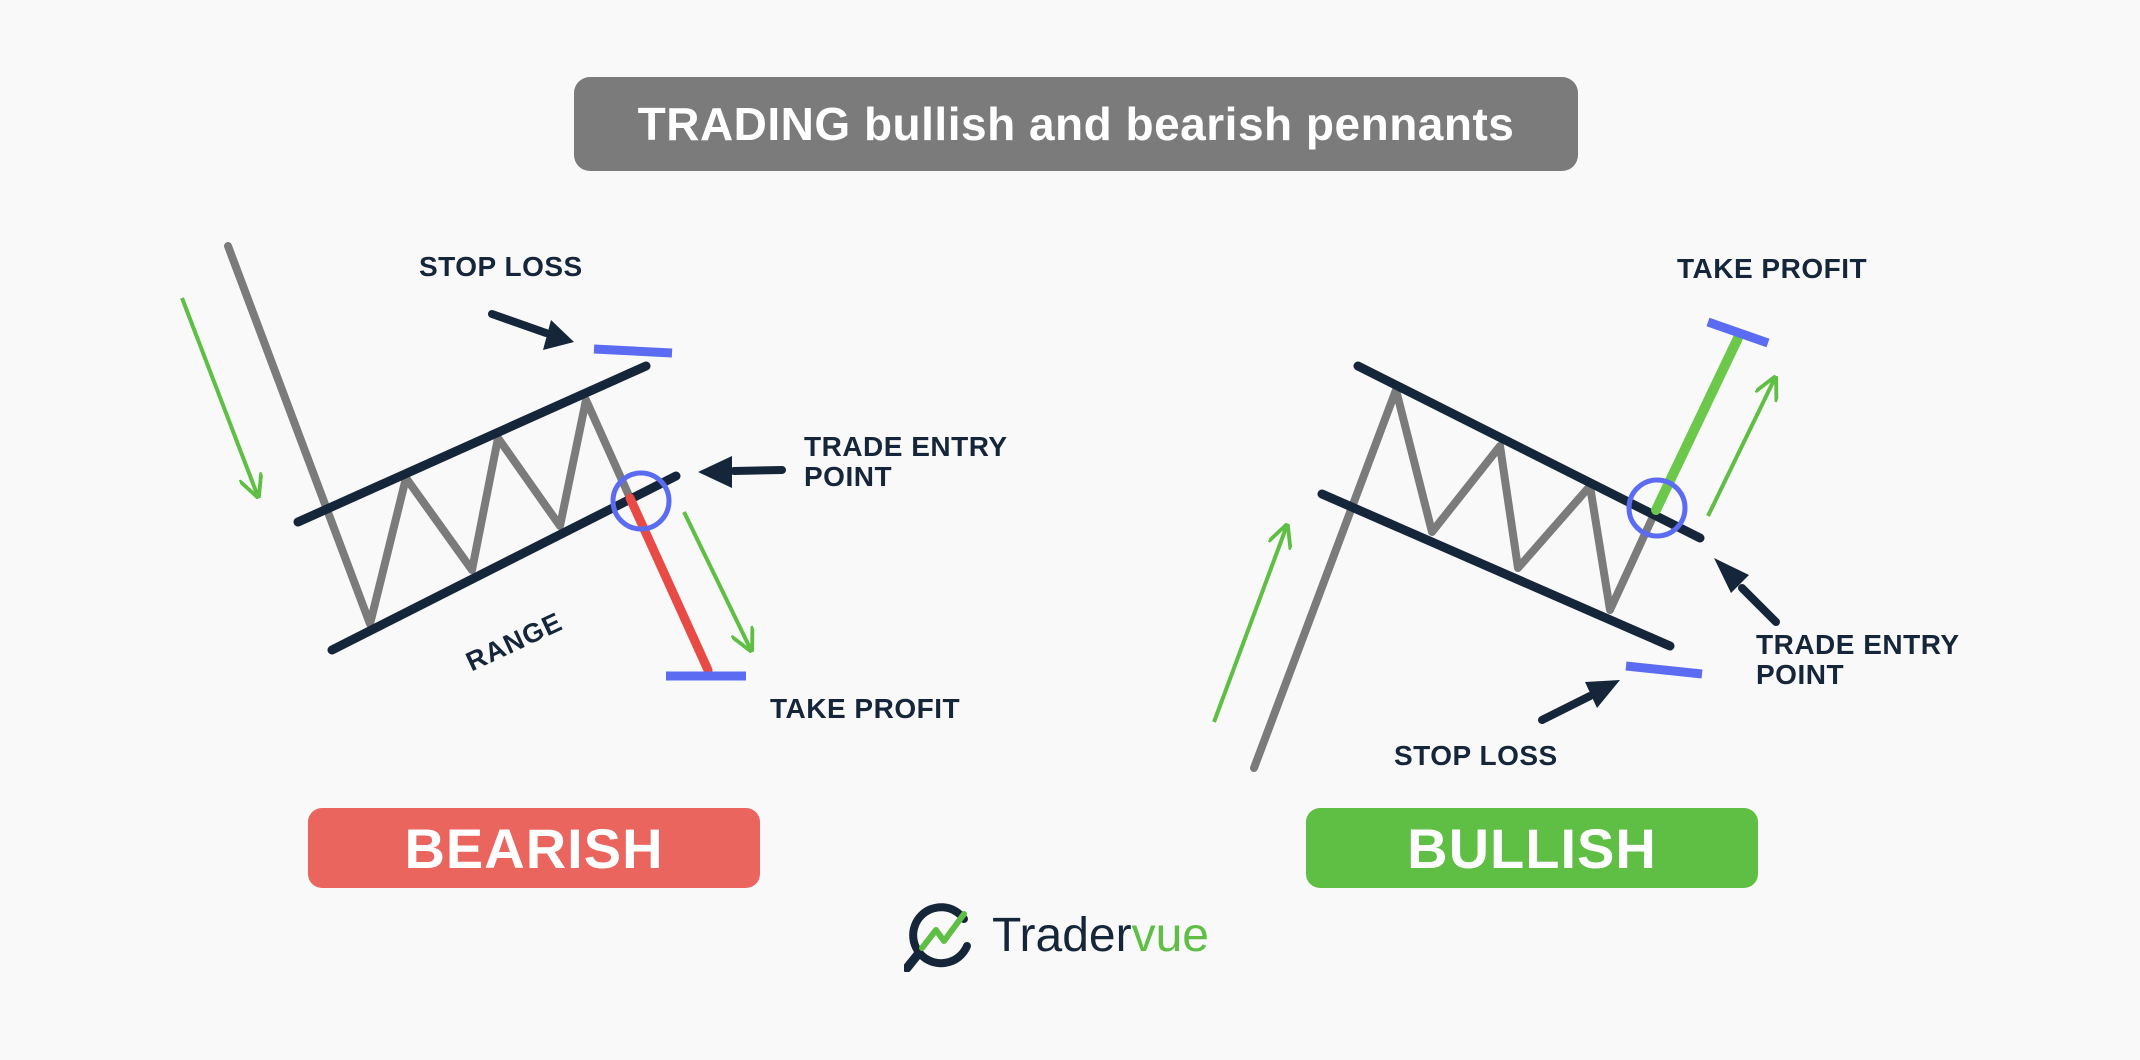 The height and width of the screenshot is (1060, 2140). Describe the element at coordinates (669, 584) in the screenshot. I see `bearish-breakdown-line` at that location.